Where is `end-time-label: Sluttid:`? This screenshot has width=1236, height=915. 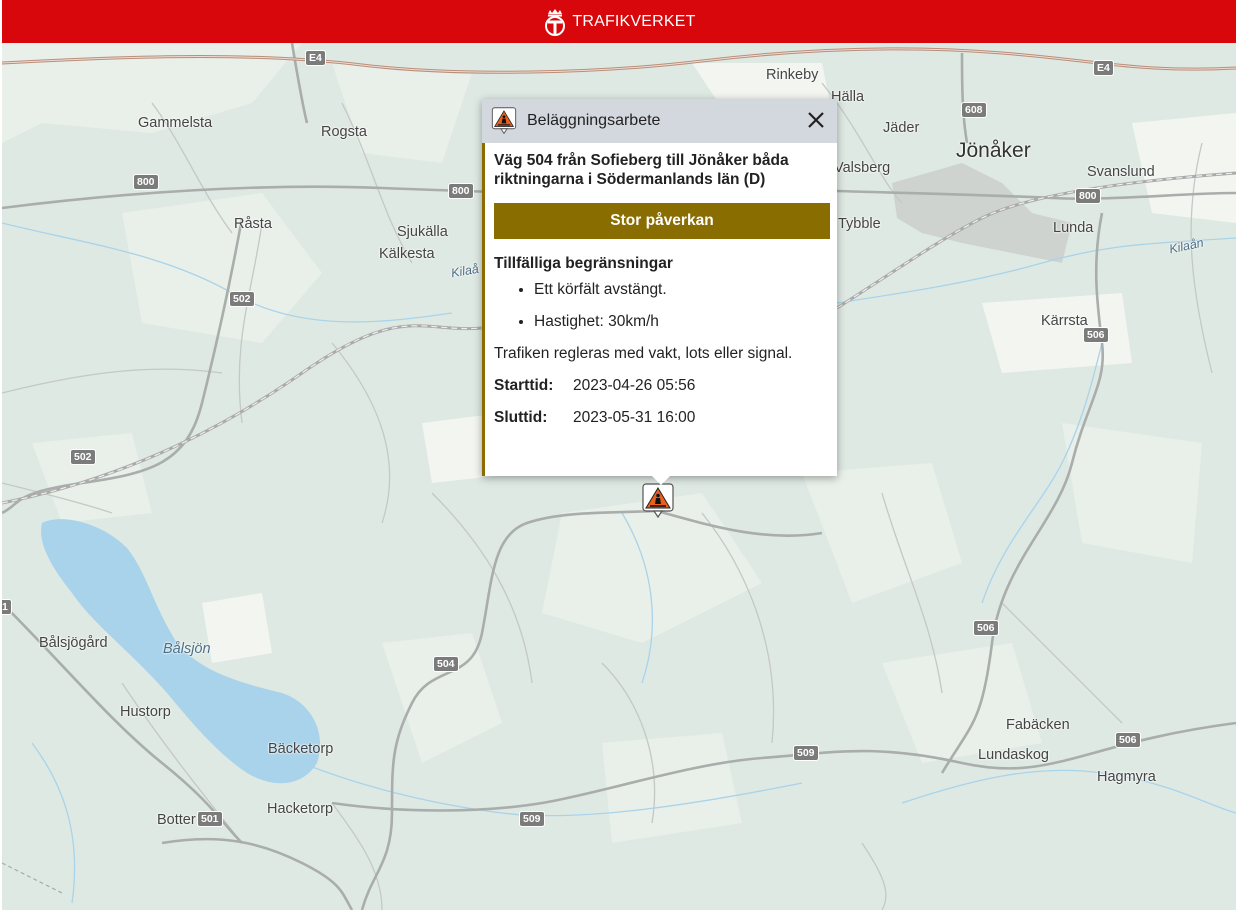
end-time-label: Sluttid: is located at coordinates (521, 417).